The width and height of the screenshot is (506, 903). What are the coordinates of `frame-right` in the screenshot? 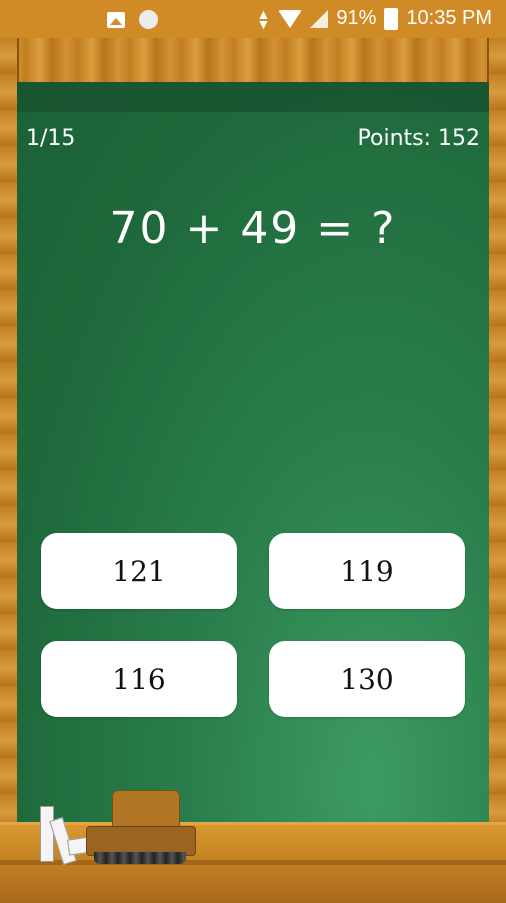 It's located at (496, 438).